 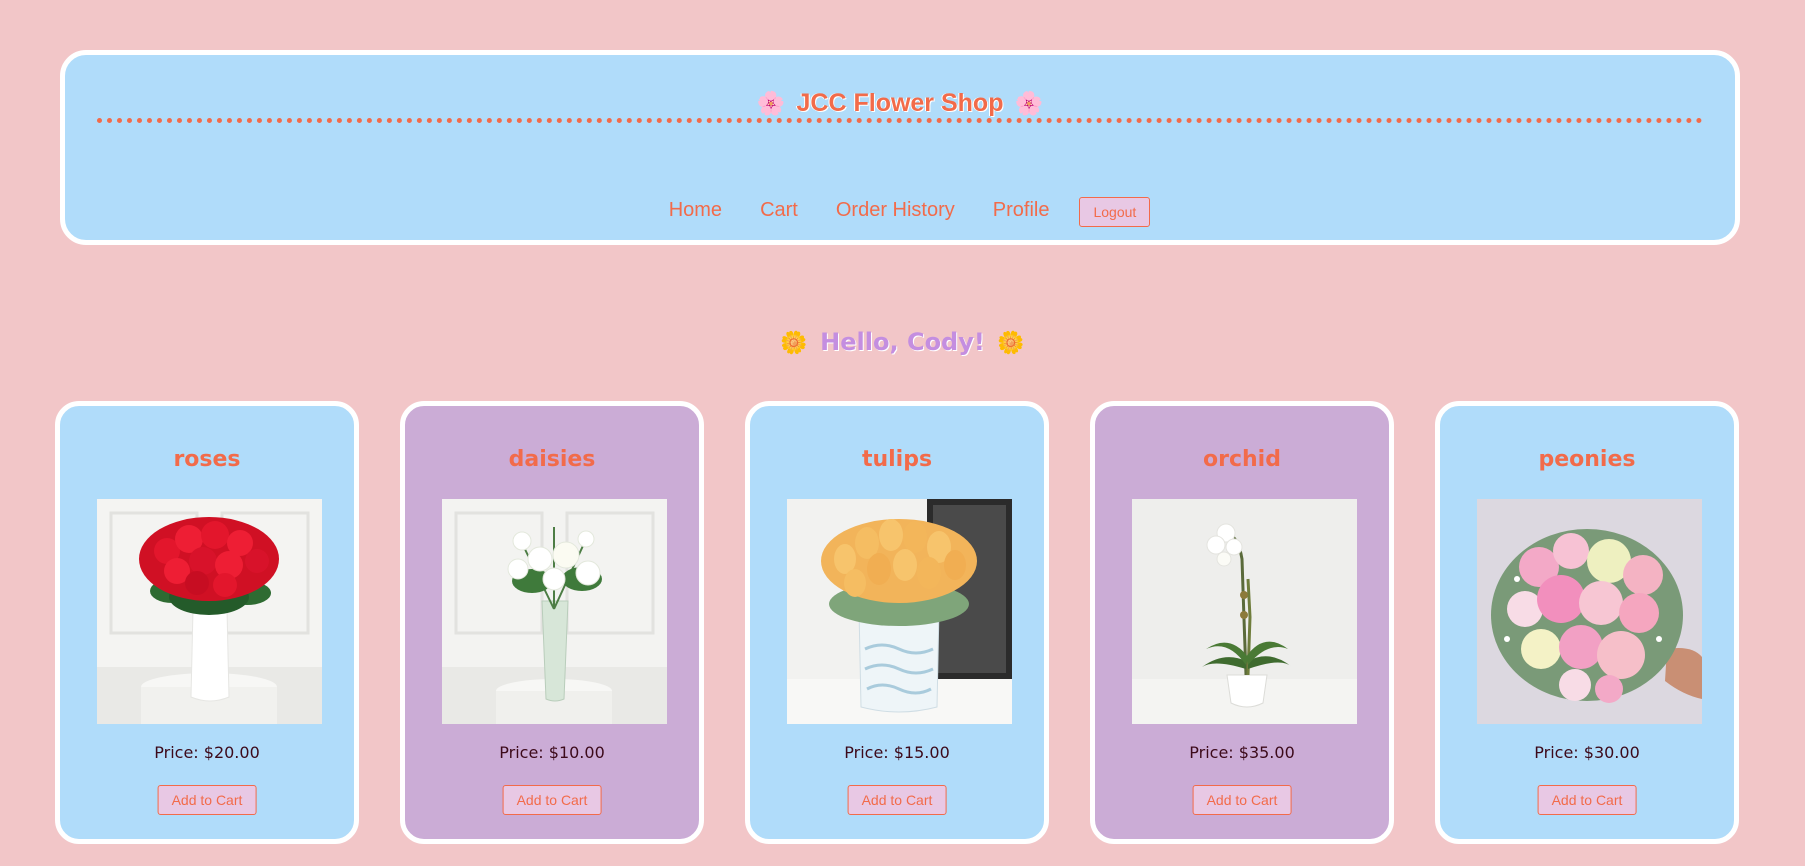 What do you see at coordinates (695, 210) in the screenshot?
I see `nav-home-link: Home` at bounding box center [695, 210].